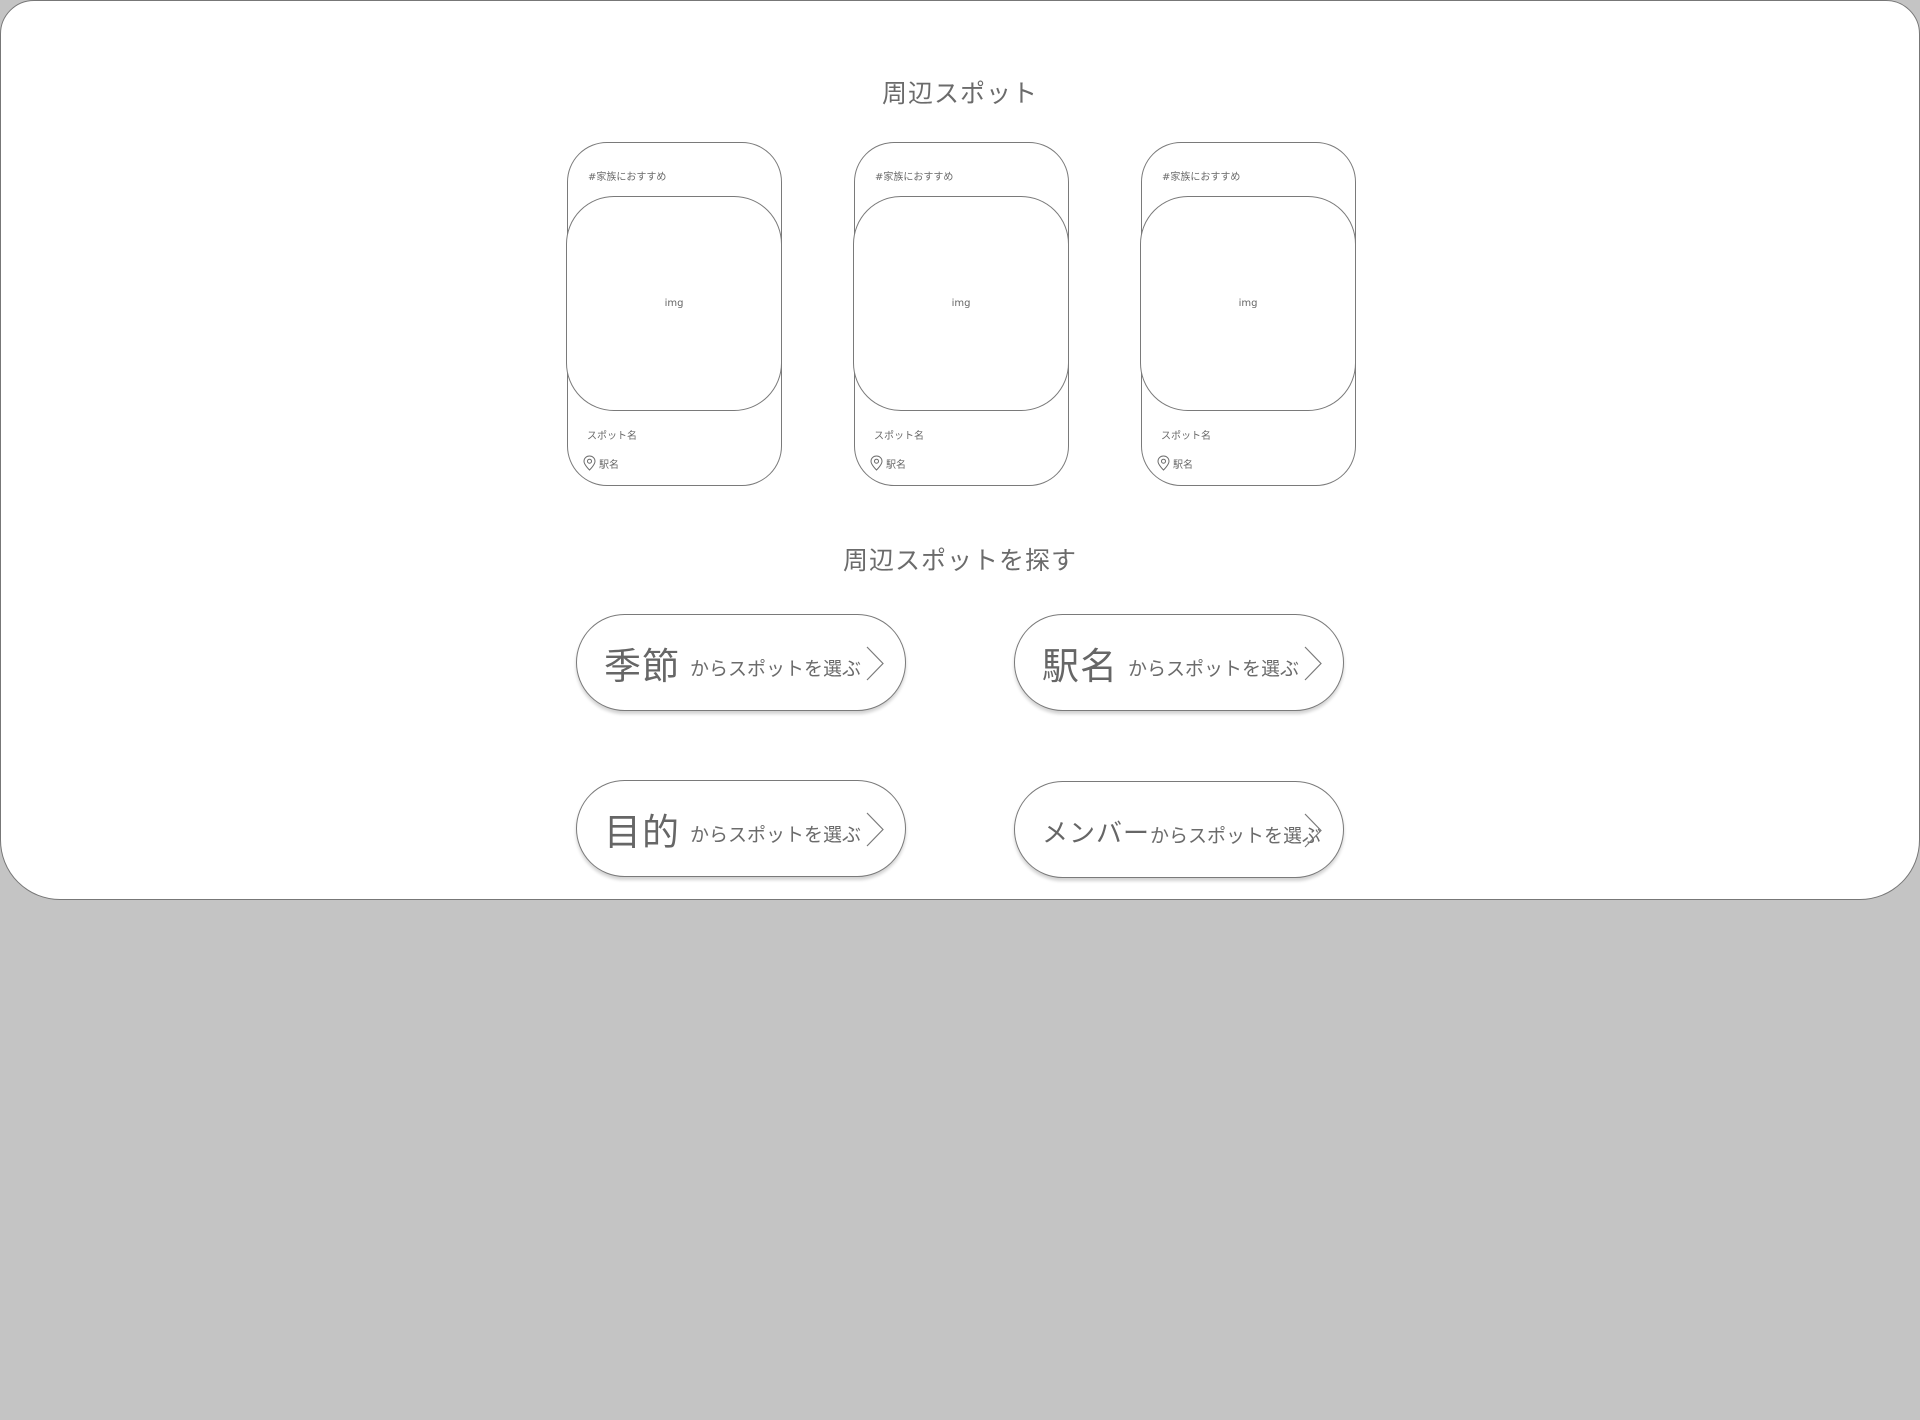 This screenshot has width=1920, height=1420. I want to click on member-select-button: メンバー からスポットを選ぶ, so click(1179, 829).